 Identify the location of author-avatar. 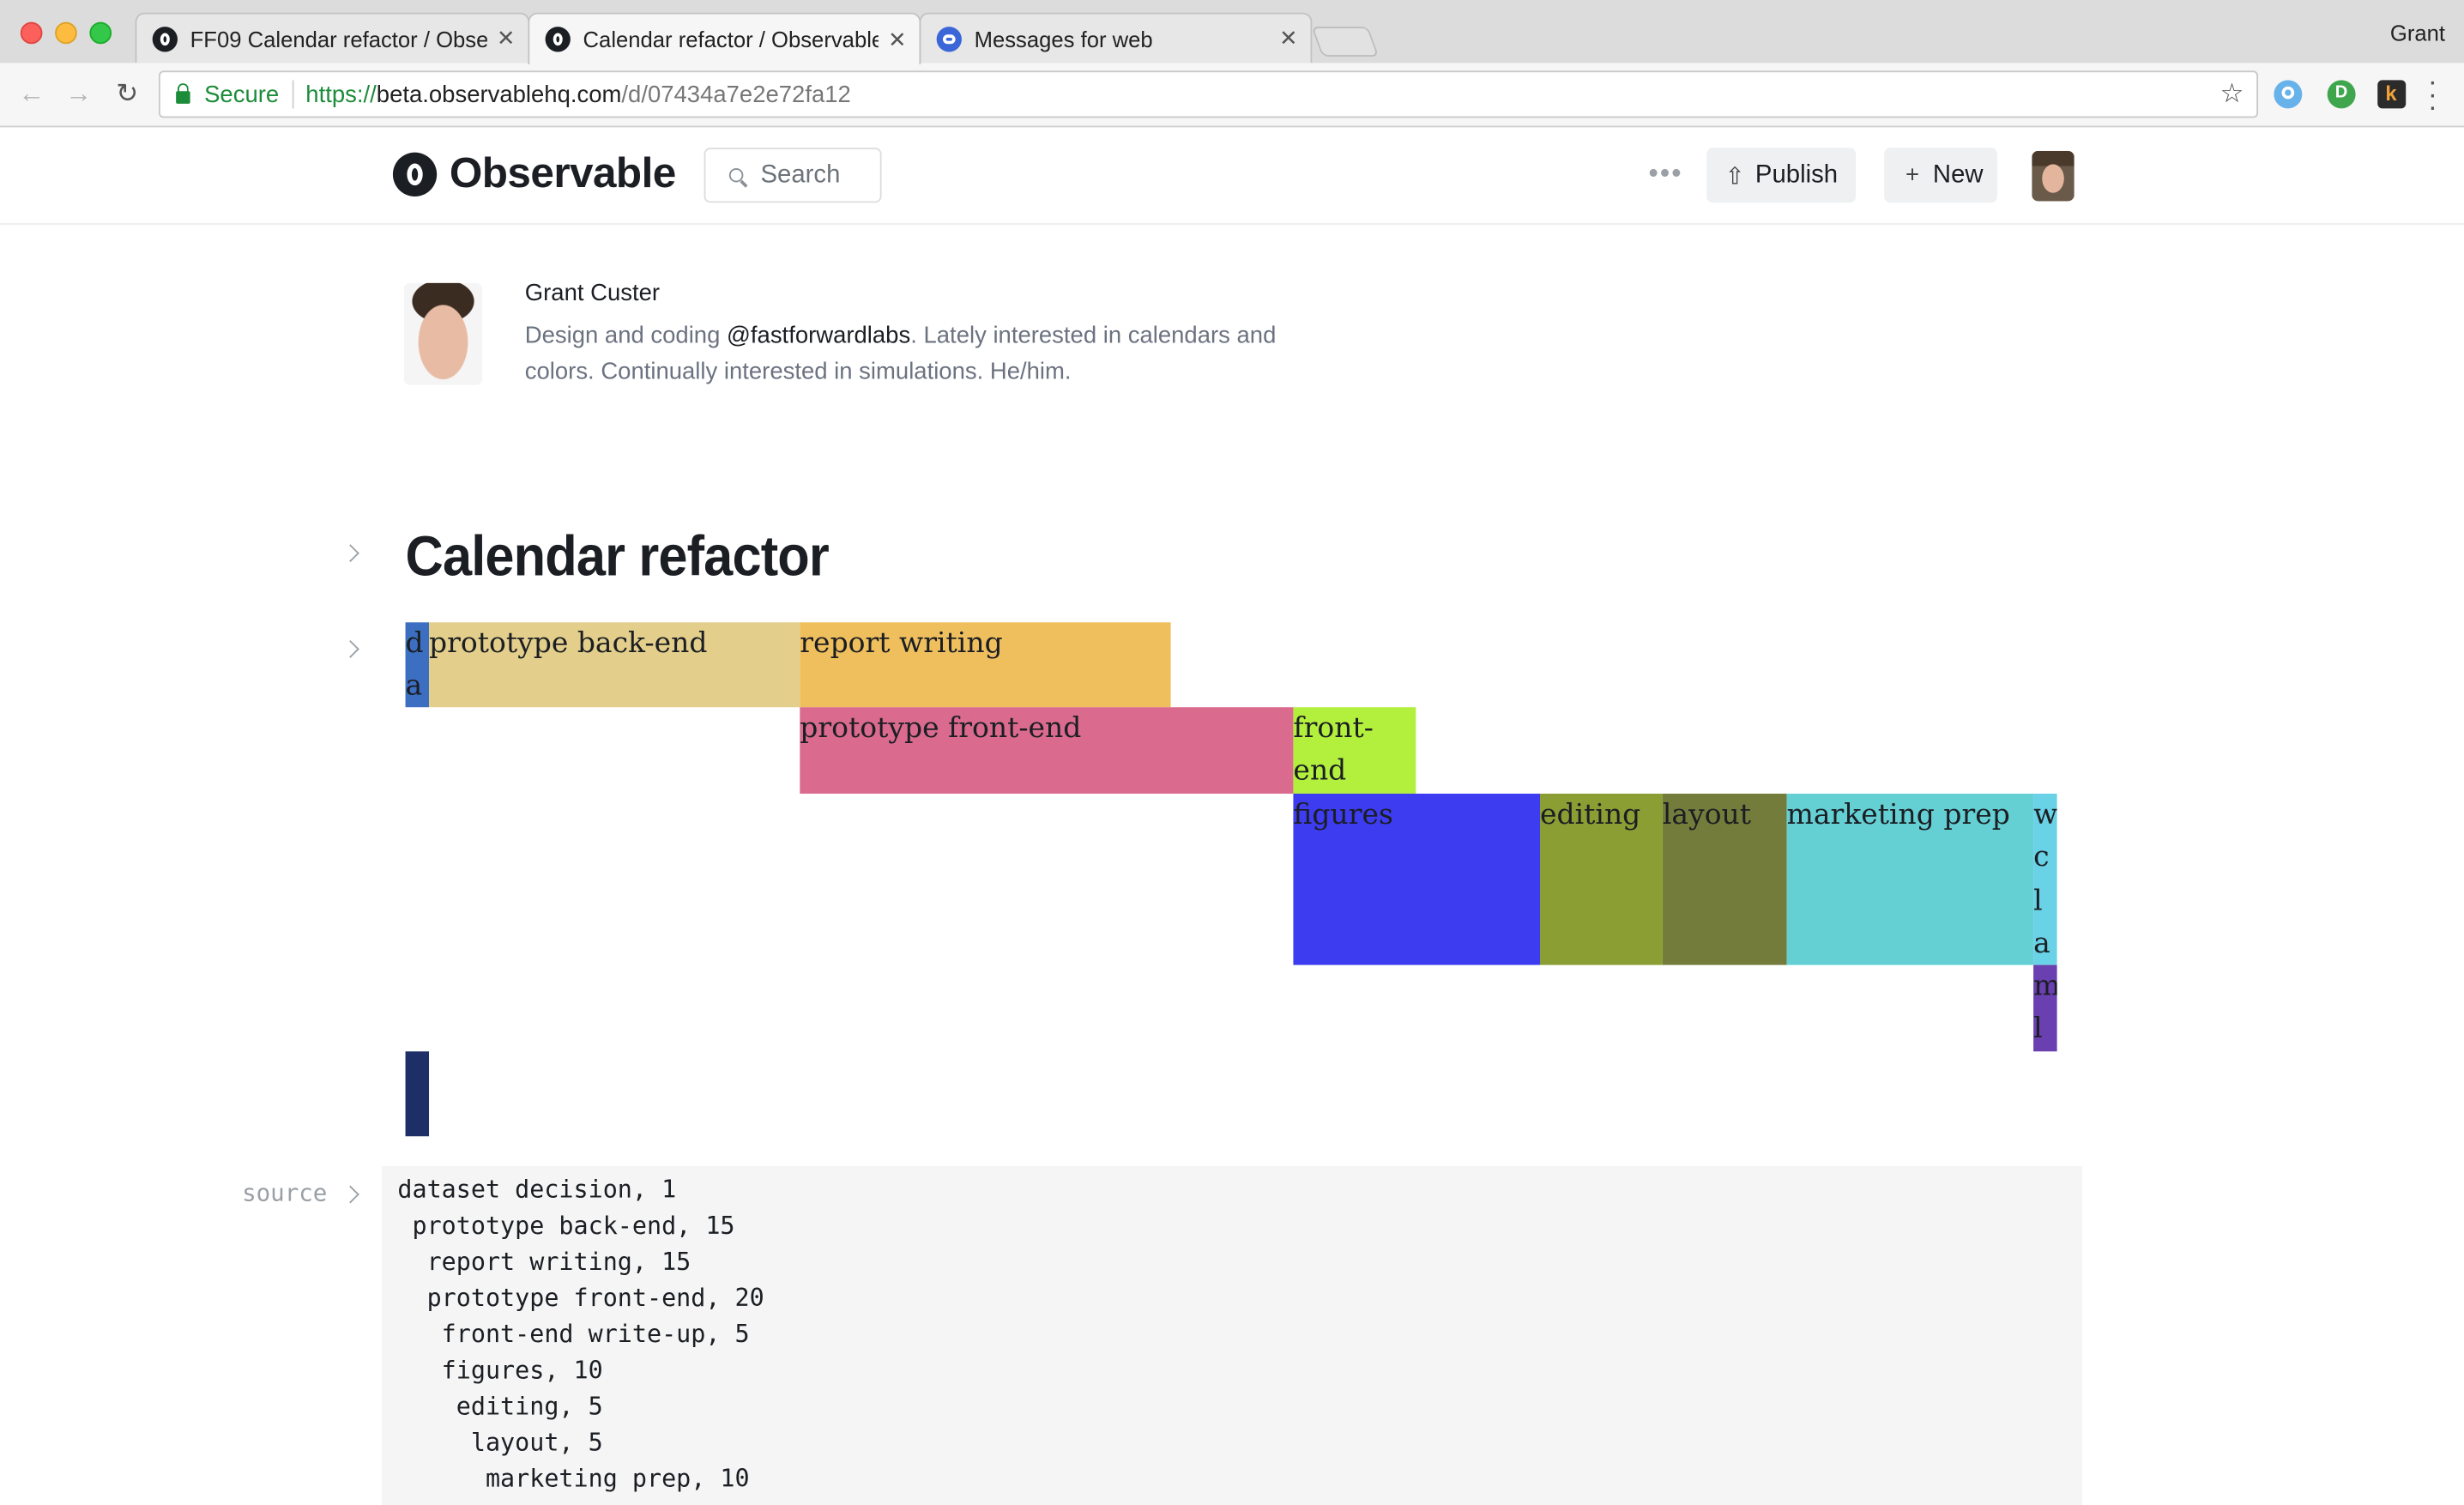
(443, 333).